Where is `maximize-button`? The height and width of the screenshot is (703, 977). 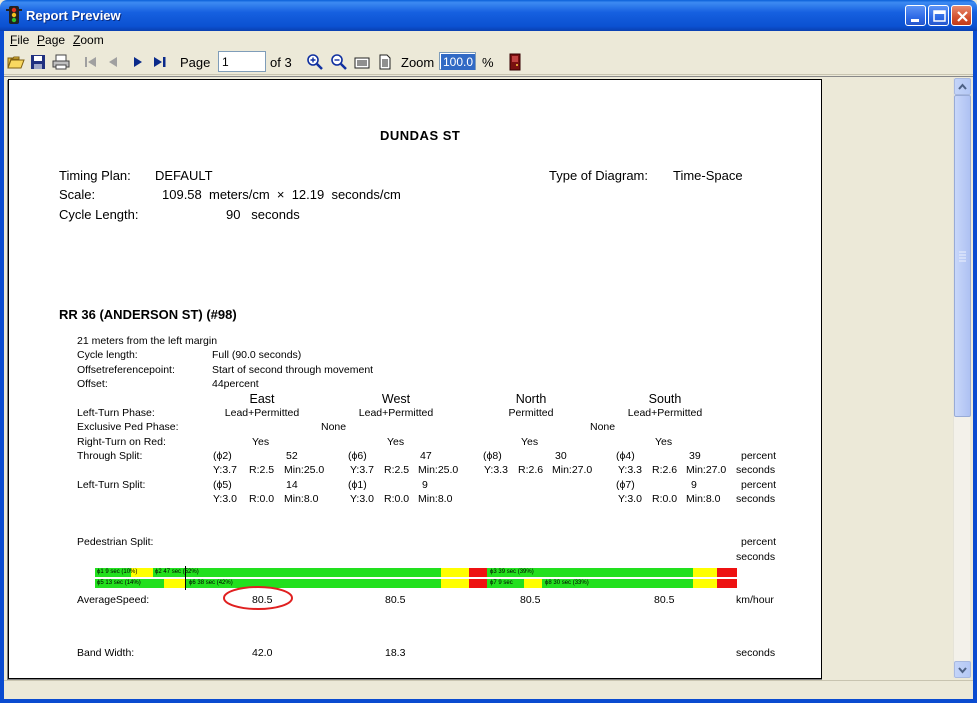 maximize-button is located at coordinates (938, 15).